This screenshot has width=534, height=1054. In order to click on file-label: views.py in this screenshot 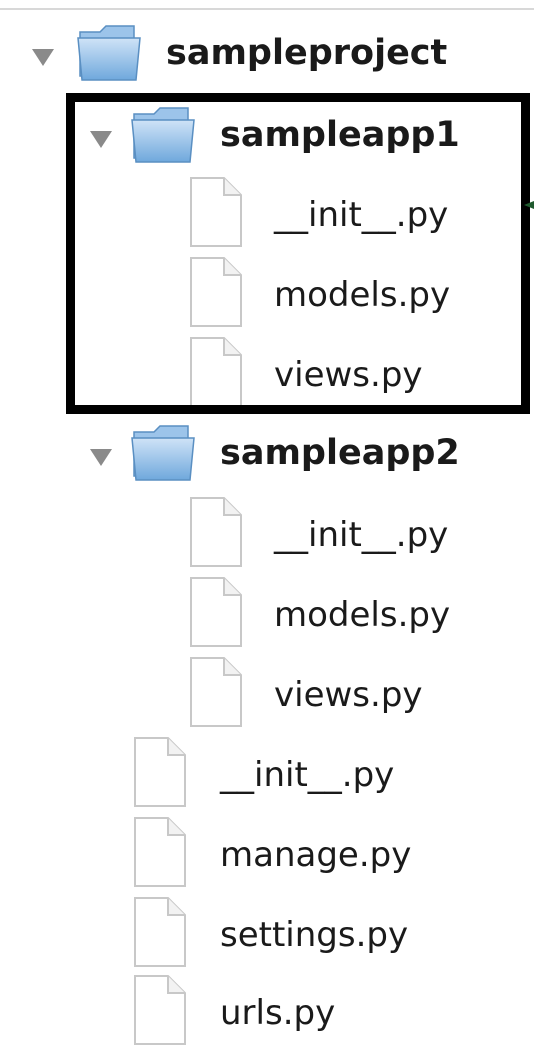, I will do `click(348, 695)`.